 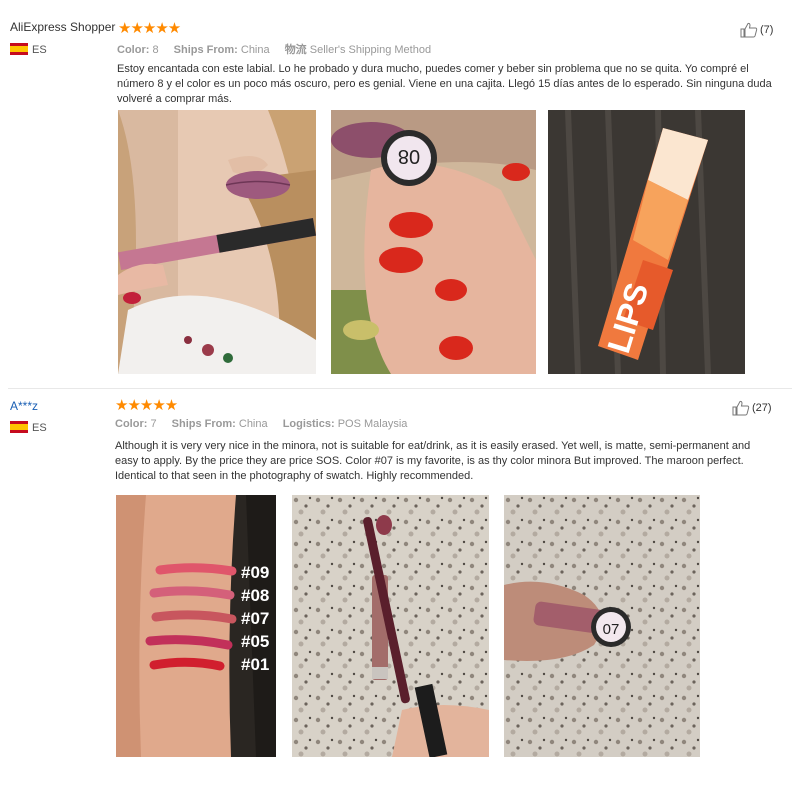 What do you see at coordinates (155, 50) in the screenshot?
I see `color-value: 8` at bounding box center [155, 50].